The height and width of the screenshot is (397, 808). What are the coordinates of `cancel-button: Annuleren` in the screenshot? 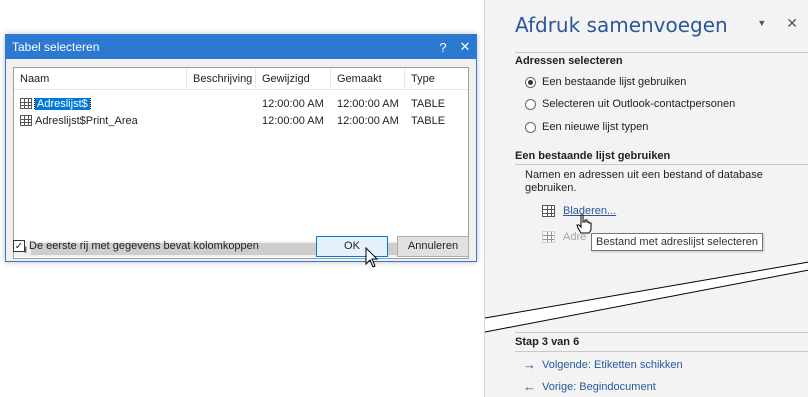 It's located at (433, 246).